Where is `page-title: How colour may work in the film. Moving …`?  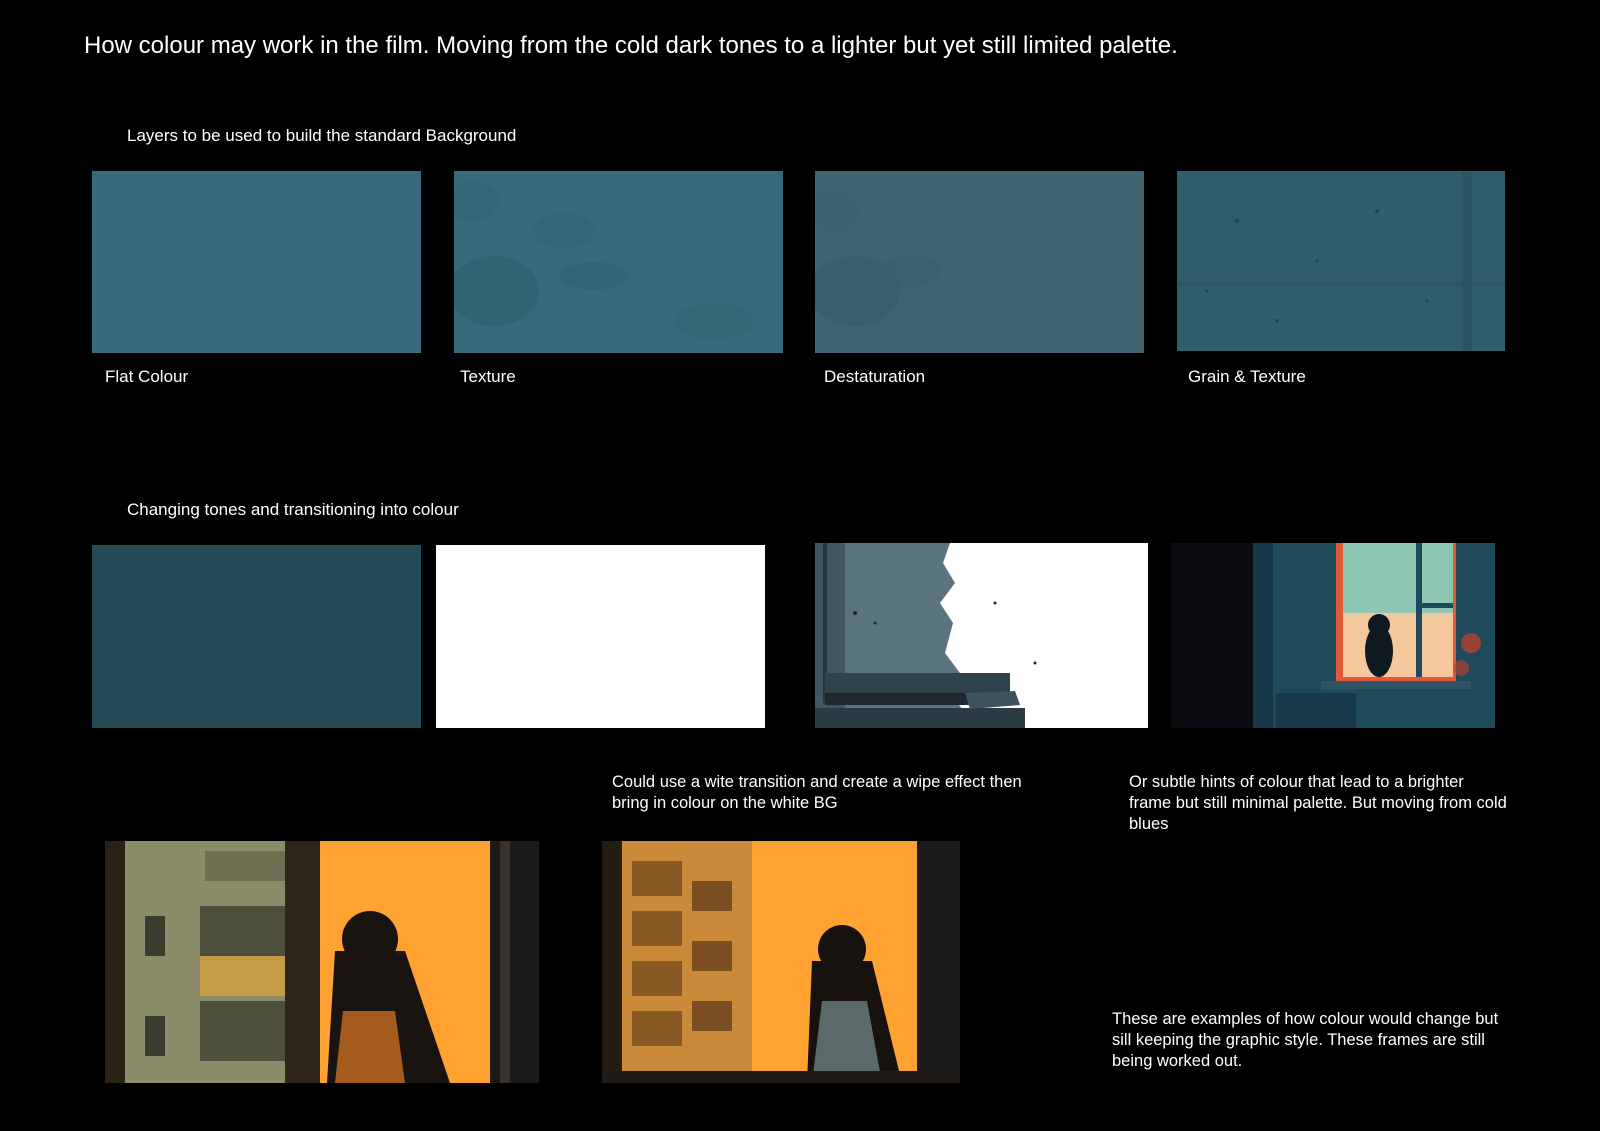 page-title: How colour may work in the film. Moving … is located at coordinates (631, 45).